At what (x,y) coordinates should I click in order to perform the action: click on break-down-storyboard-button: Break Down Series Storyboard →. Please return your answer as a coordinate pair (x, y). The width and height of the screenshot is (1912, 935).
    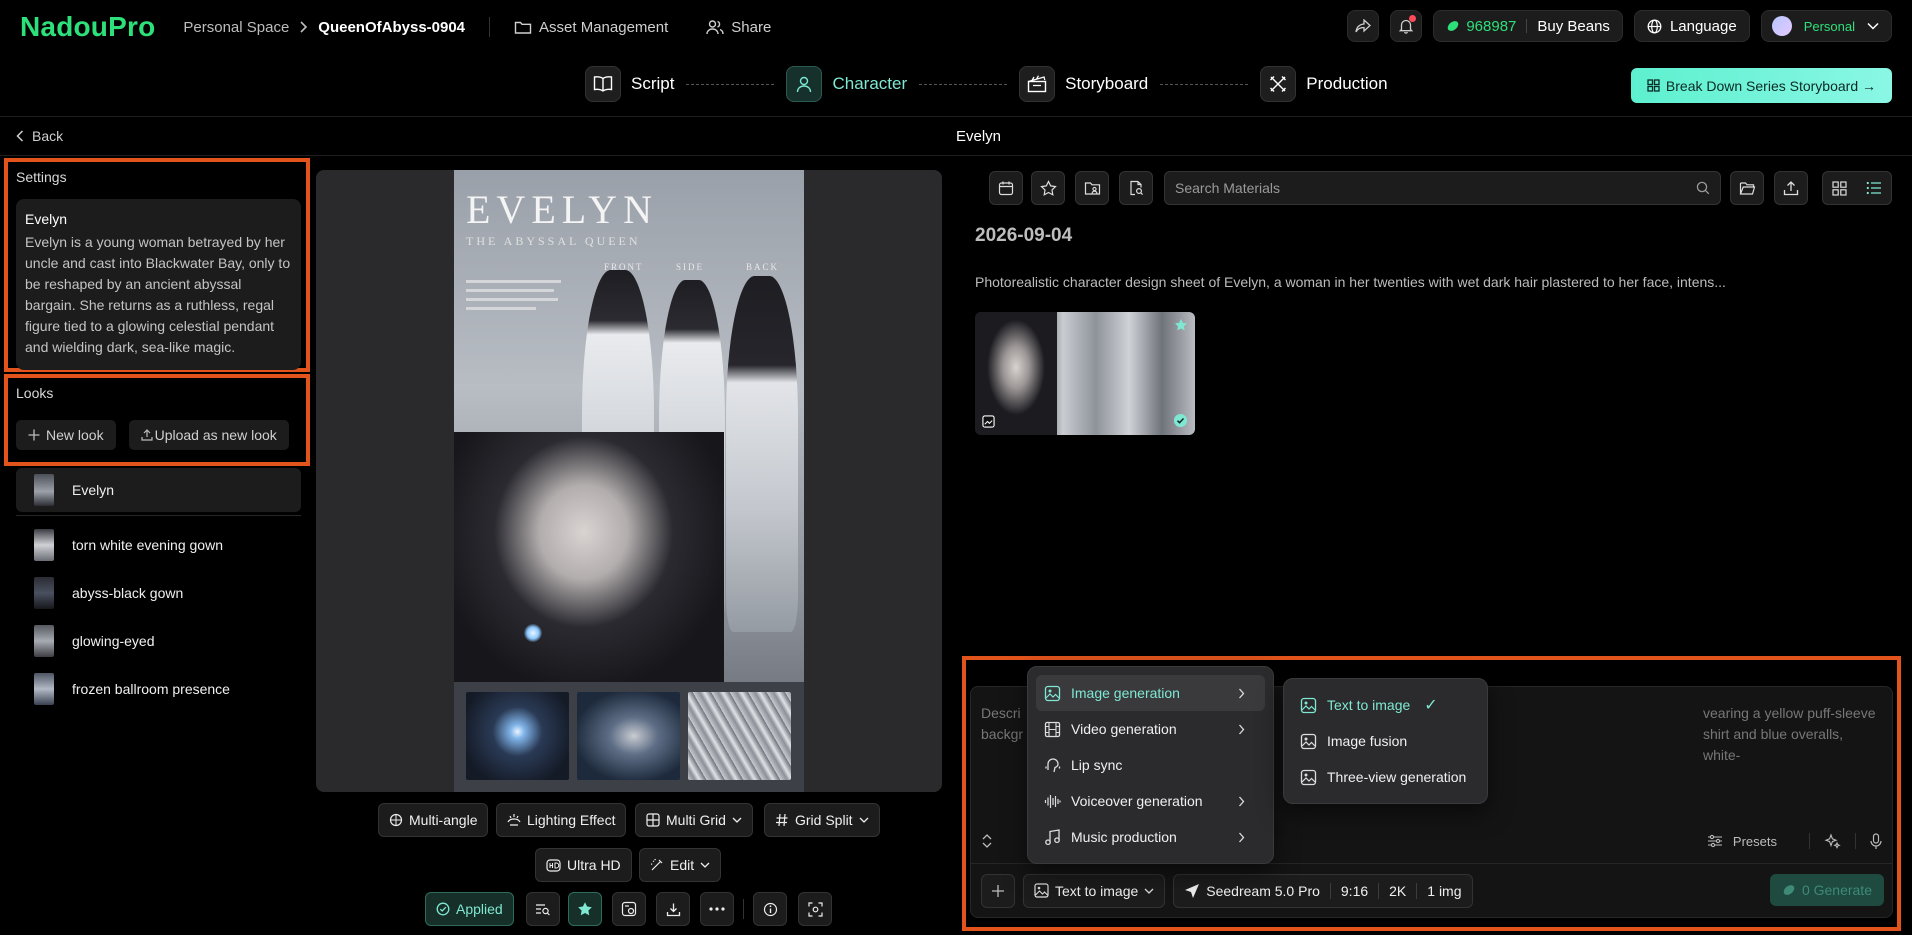
    Looking at the image, I should click on (1761, 85).